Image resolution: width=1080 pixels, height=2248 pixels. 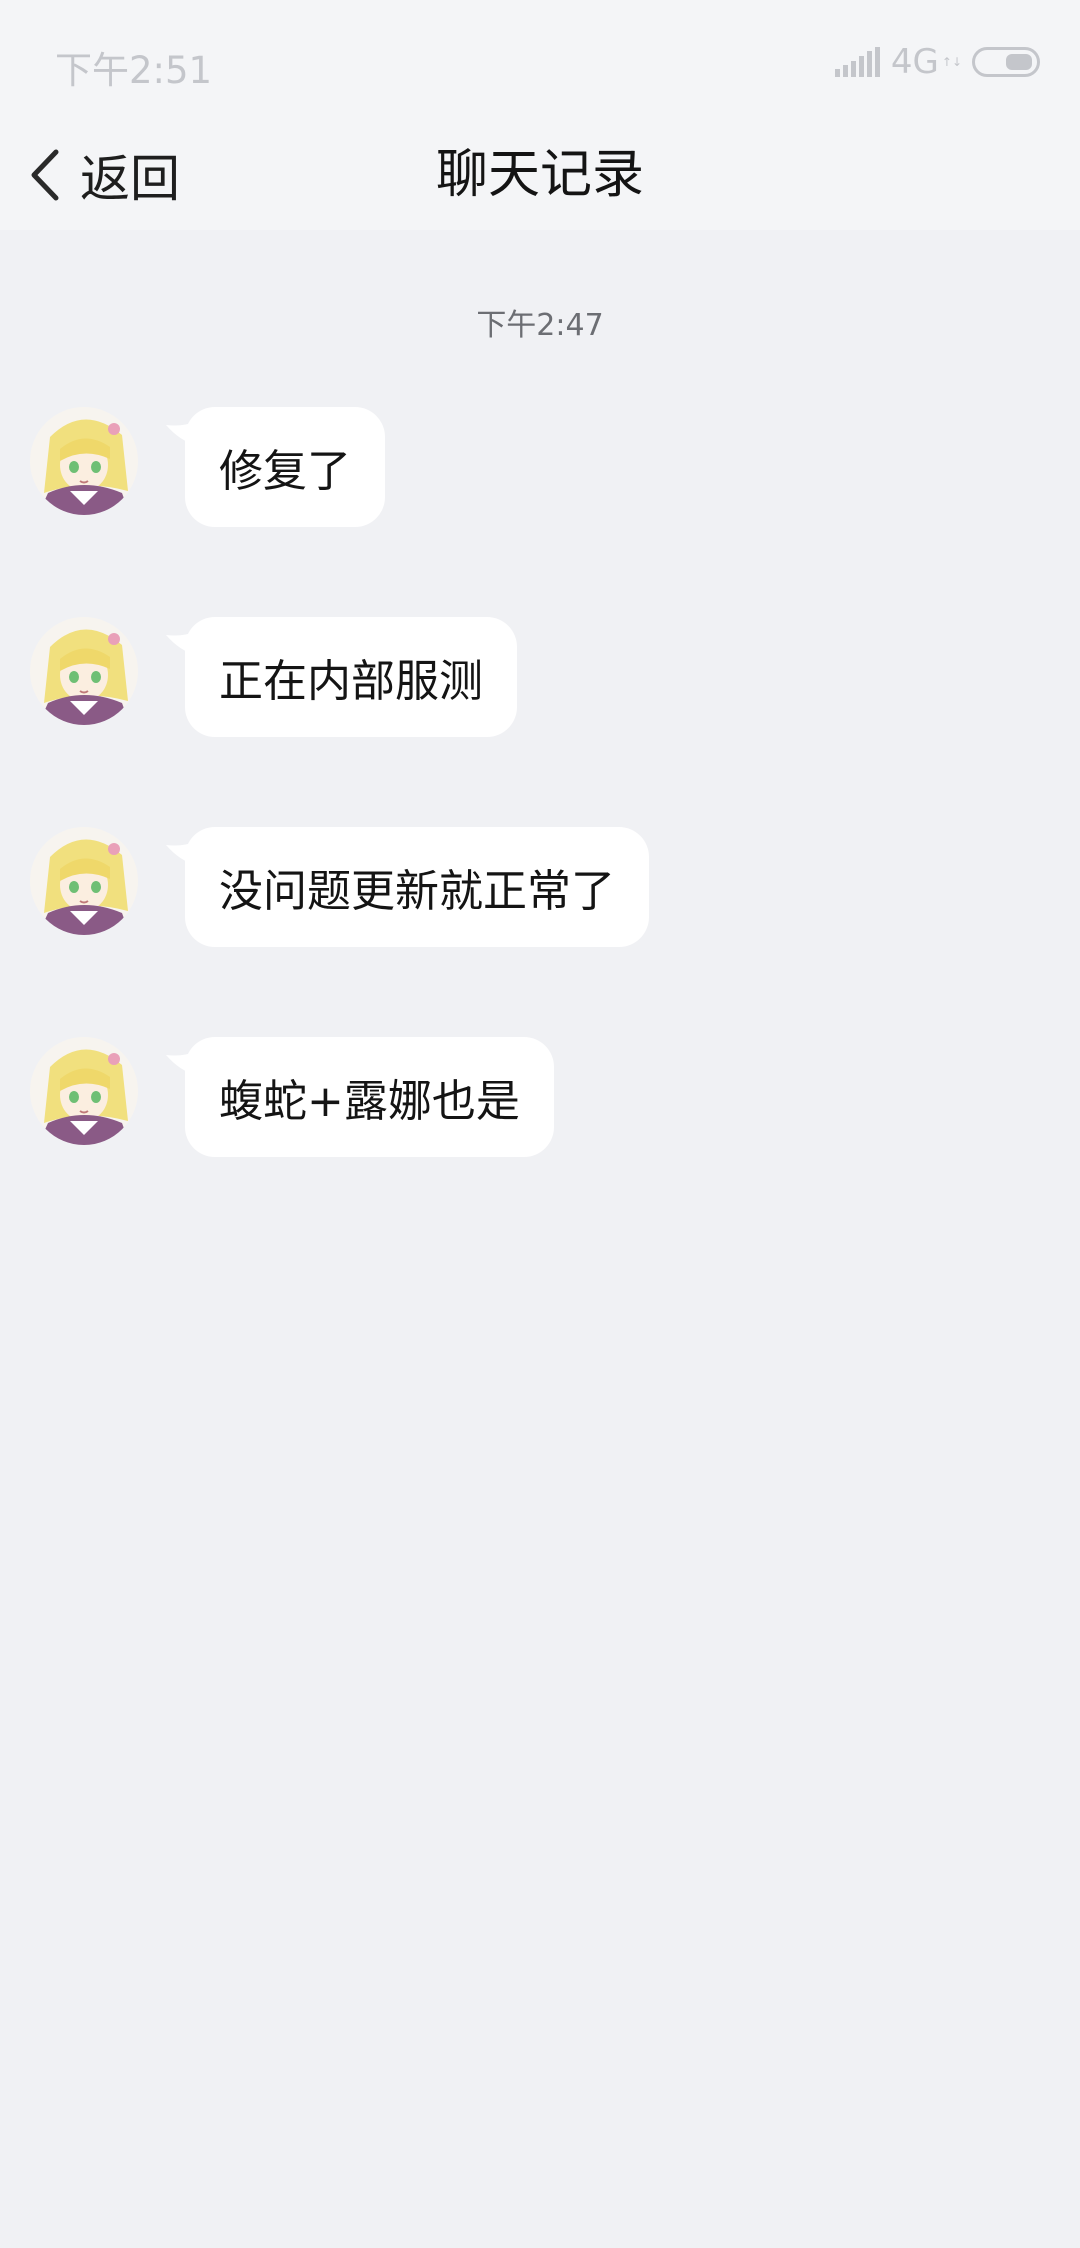 What do you see at coordinates (857, 62) in the screenshot?
I see `signal-bars-icon` at bounding box center [857, 62].